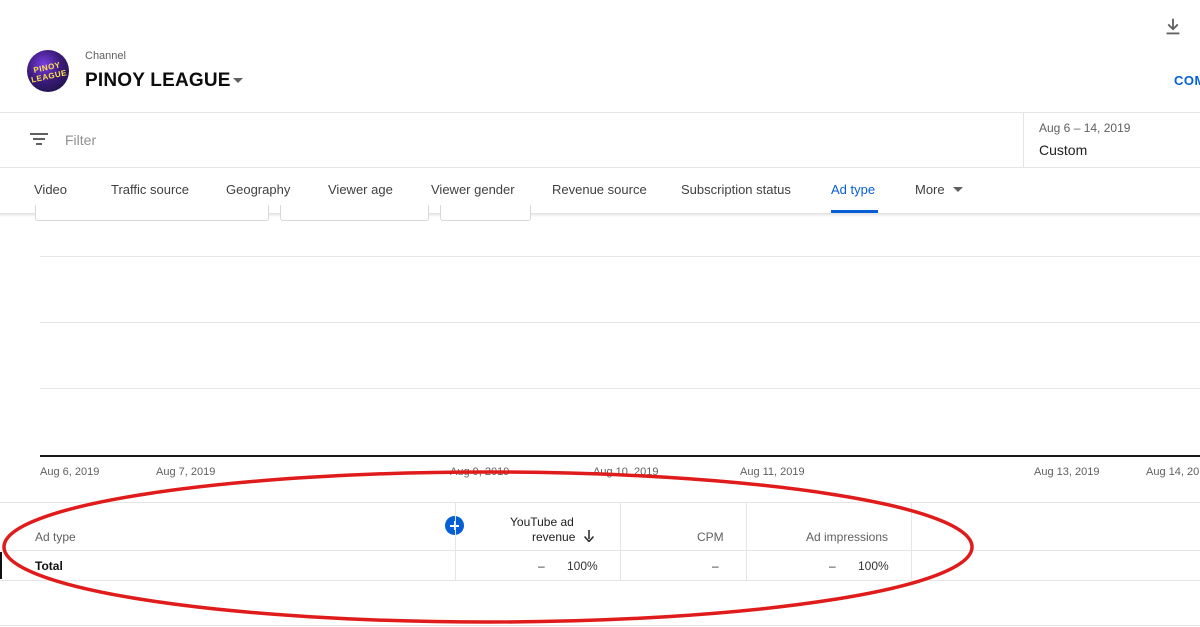  Describe the element at coordinates (736, 189) in the screenshot. I see `tab-subscription-status: Subscription status` at that location.